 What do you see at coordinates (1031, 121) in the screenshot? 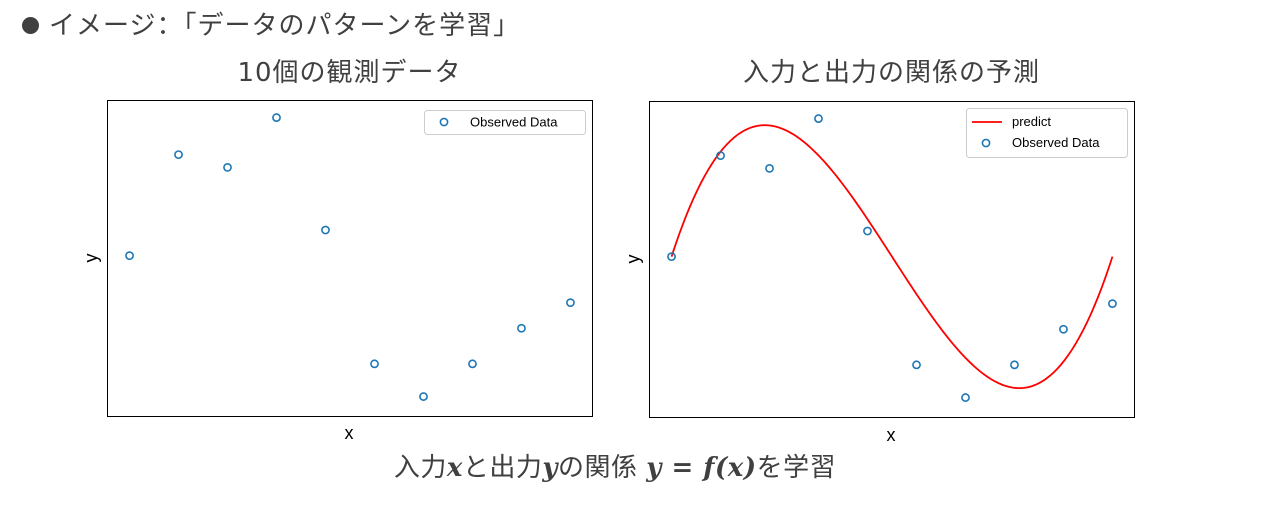
I see `legend-predict-label: predict` at bounding box center [1031, 121].